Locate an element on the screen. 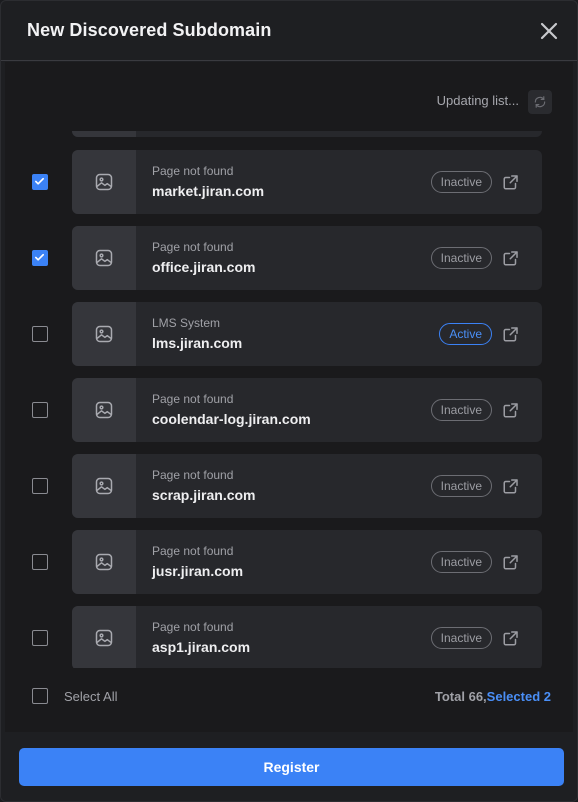  subdomain-name: office.jiran.com is located at coordinates (204, 267).